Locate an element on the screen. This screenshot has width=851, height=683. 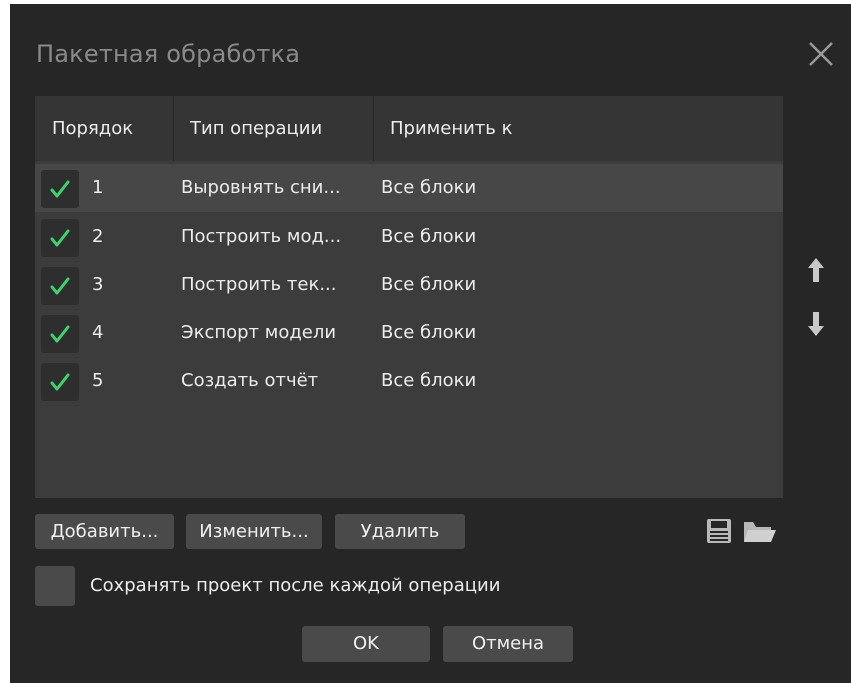
move-down-button is located at coordinates (816, 324).